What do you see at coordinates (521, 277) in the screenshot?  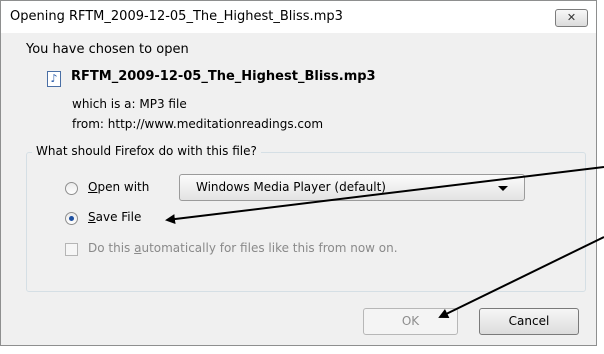 I see `arrow-to-ok-button` at bounding box center [521, 277].